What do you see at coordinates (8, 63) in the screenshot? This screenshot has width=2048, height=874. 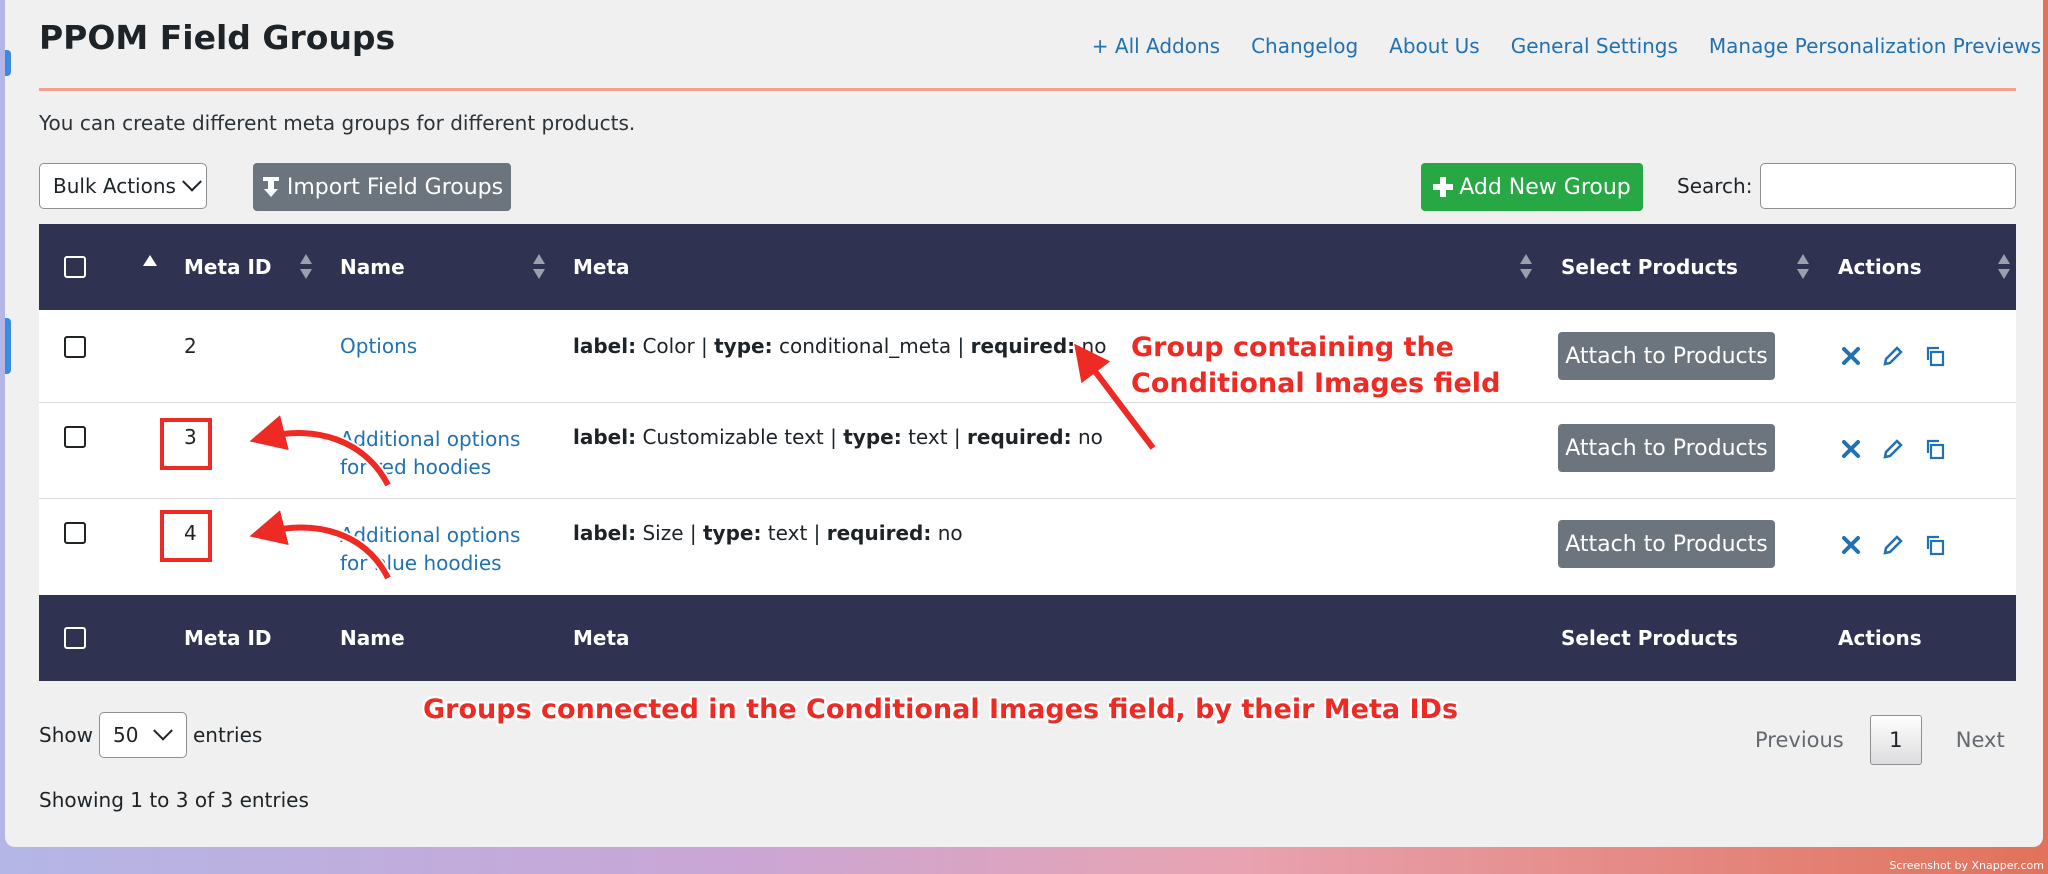 I see `sidebar-edge` at bounding box center [8, 63].